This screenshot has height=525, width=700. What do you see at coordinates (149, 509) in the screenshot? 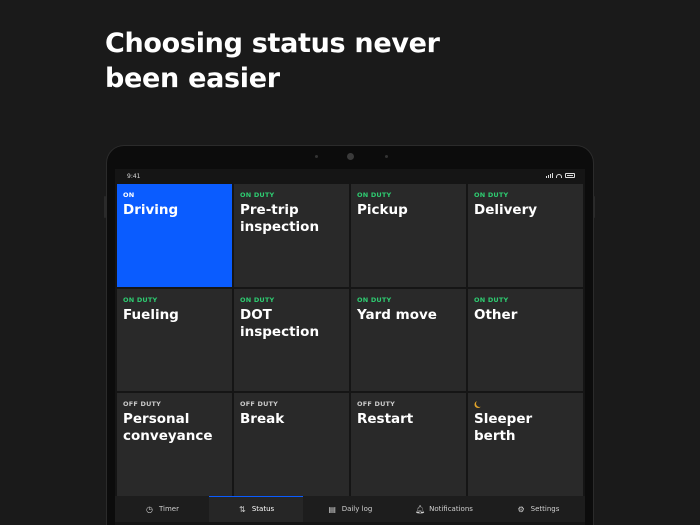
I see `timer-icon: ◷` at bounding box center [149, 509].